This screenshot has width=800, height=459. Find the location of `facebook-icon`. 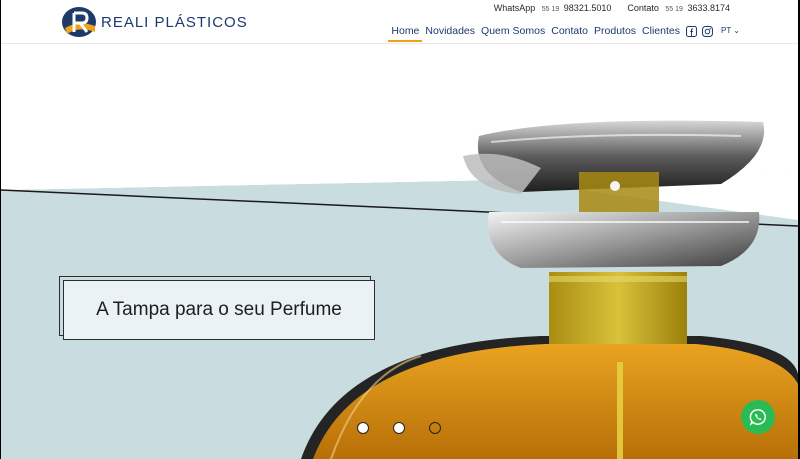

facebook-icon is located at coordinates (691, 31).